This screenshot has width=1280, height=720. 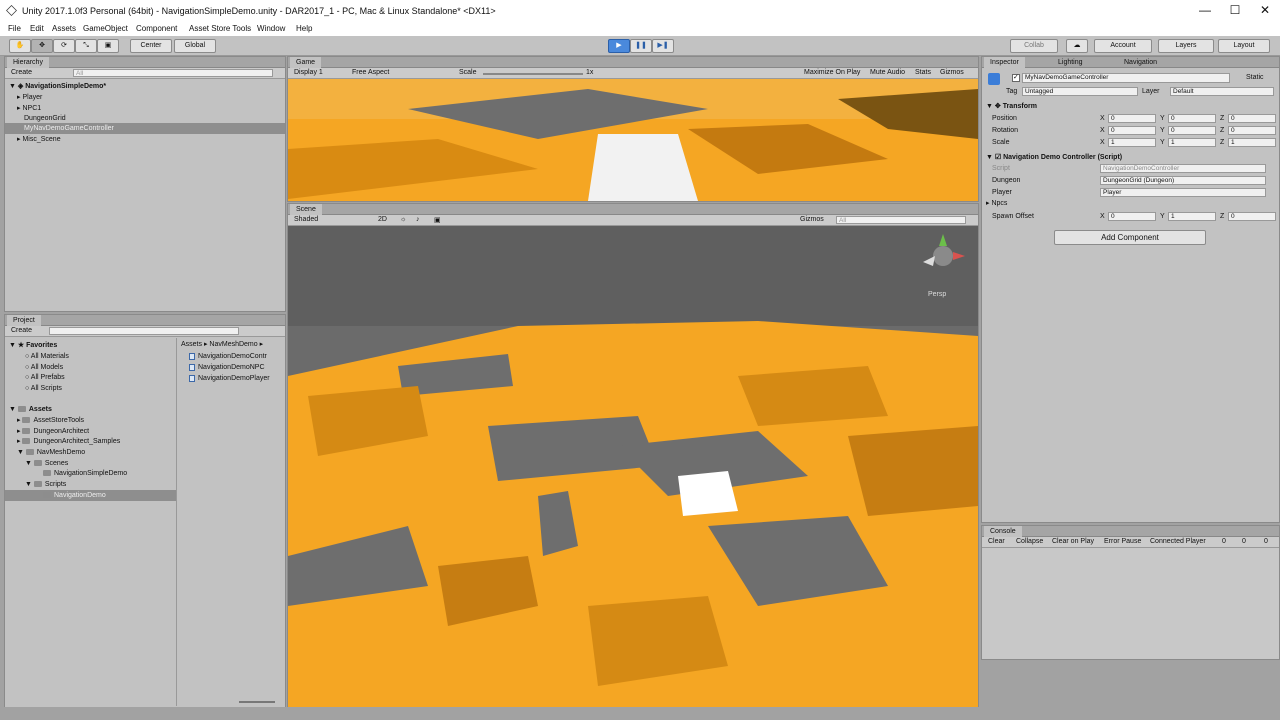 I want to click on tag-select: Untagged, so click(x=1080, y=91).